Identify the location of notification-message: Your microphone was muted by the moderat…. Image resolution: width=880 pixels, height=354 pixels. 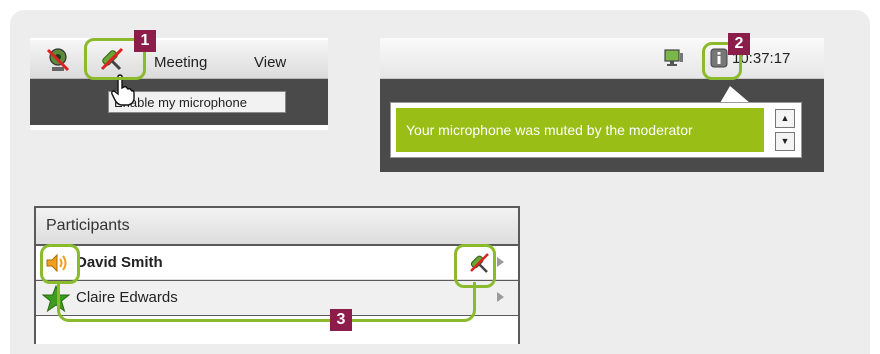
(580, 130).